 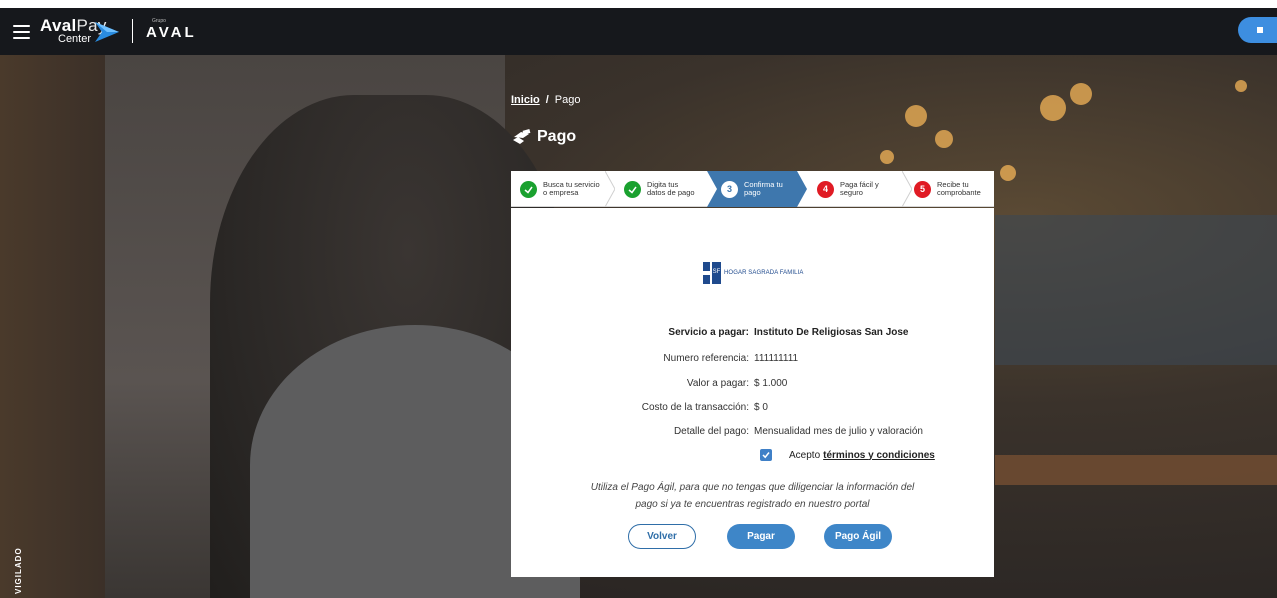 I want to click on step-4: 4 Paga fácil y seguro, so click(x=848, y=189).